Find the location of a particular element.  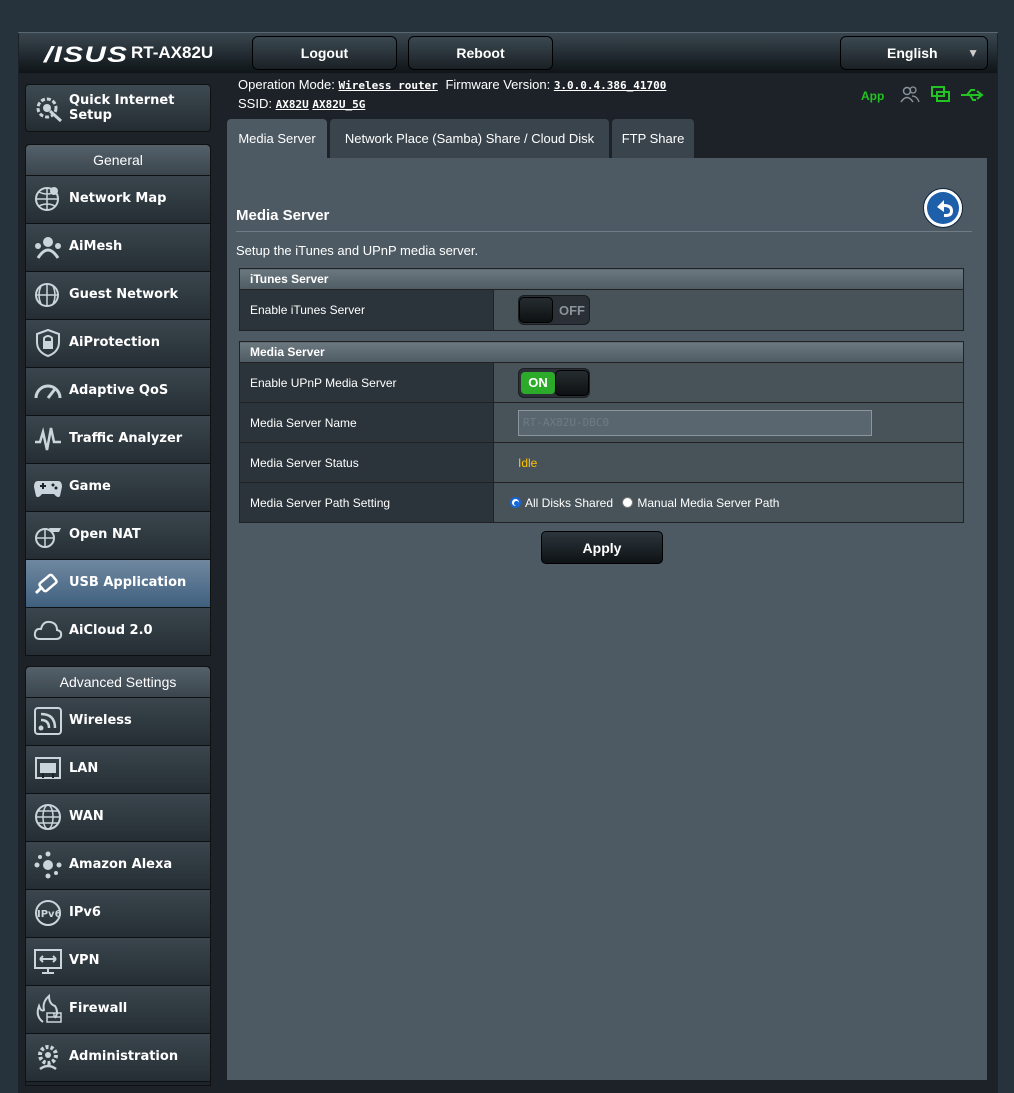

sidebar-item-vpn: VPN is located at coordinates (118, 962).